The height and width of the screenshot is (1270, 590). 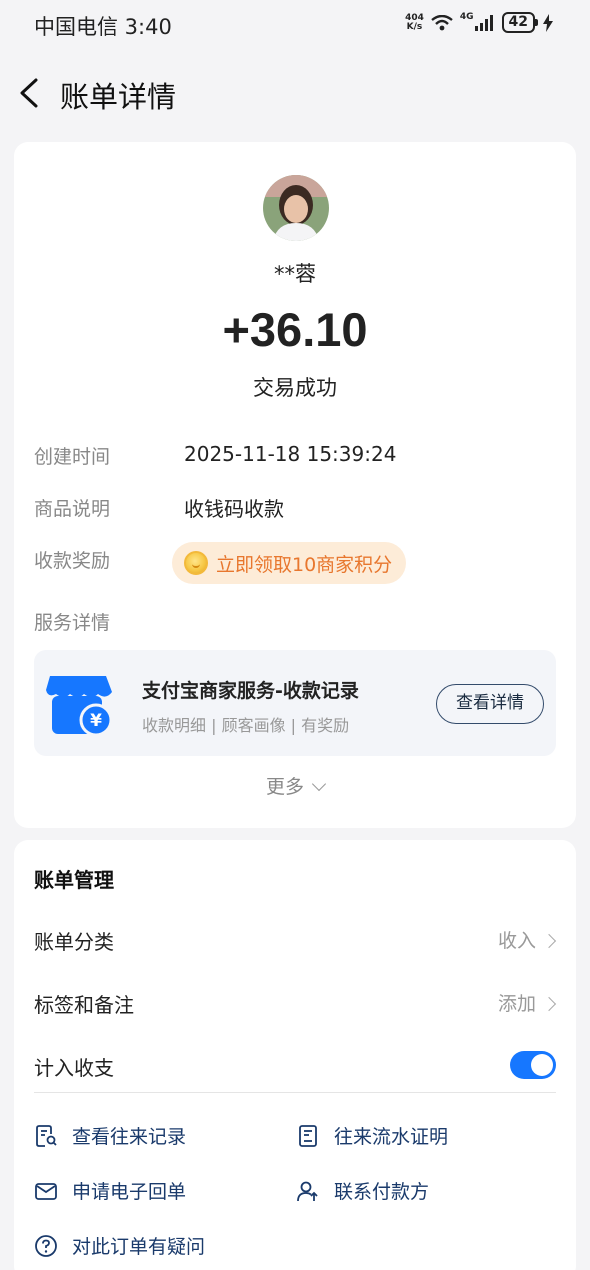 I want to click on document-icon, so click(x=308, y=1135).